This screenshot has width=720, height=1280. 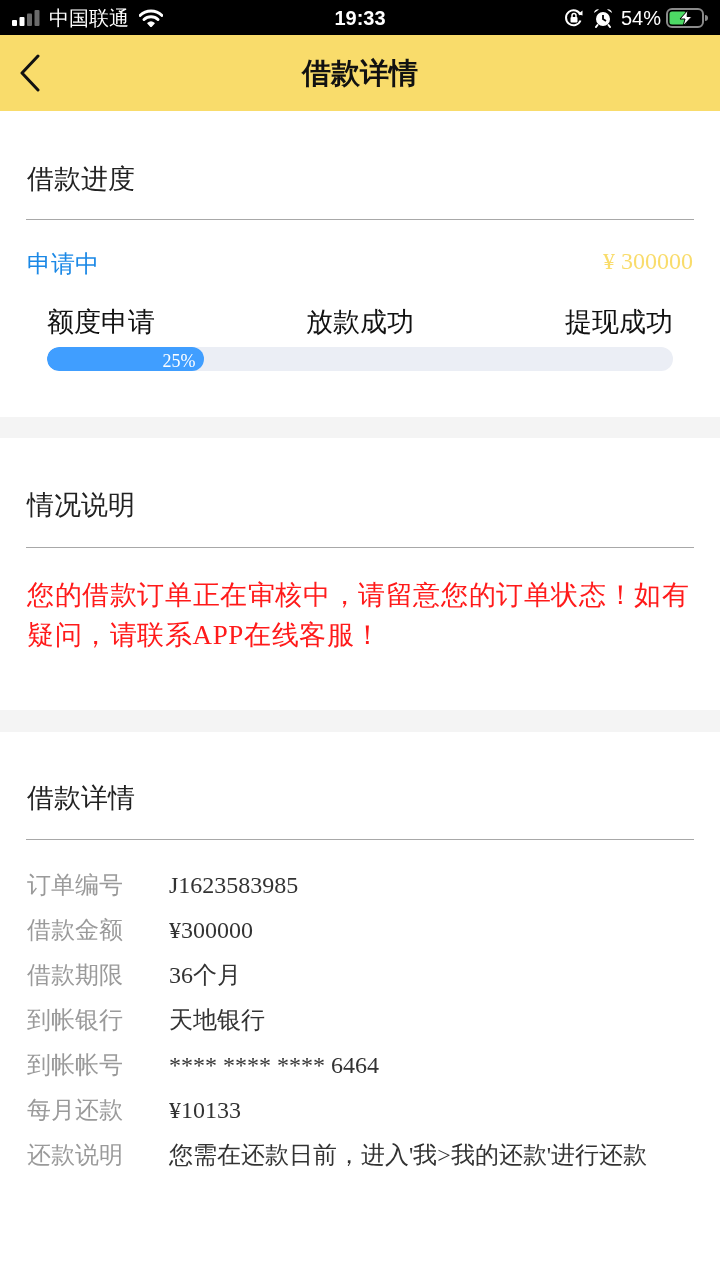 I want to click on detail-value: J1623583985, so click(x=234, y=885).